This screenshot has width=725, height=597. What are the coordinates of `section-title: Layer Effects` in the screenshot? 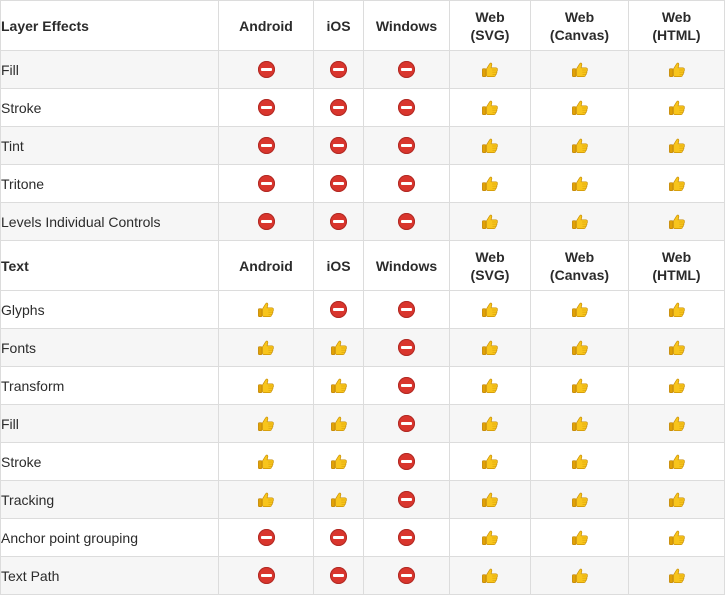 It's located at (109, 25).